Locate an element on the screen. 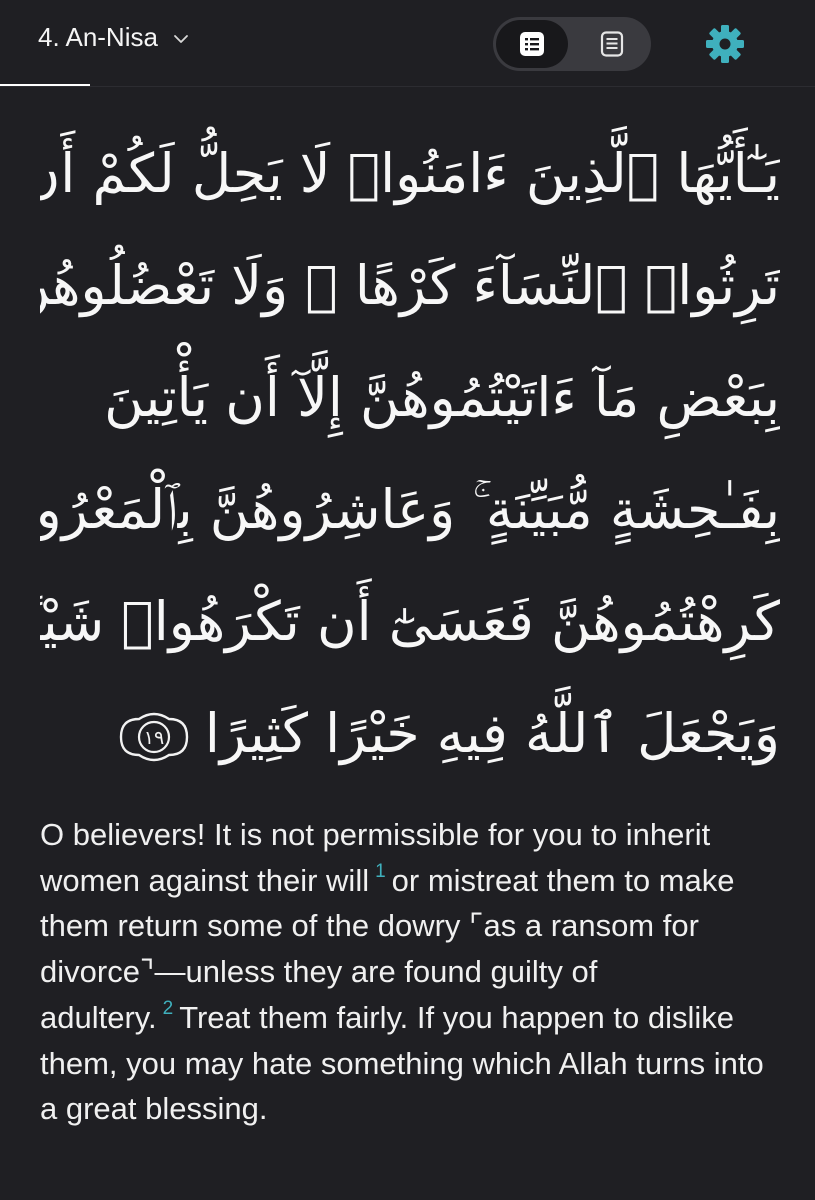 Image resolution: width=815 pixels, height=1200 pixels. surah-selector: 4. An-Nisa is located at coordinates (114, 37).